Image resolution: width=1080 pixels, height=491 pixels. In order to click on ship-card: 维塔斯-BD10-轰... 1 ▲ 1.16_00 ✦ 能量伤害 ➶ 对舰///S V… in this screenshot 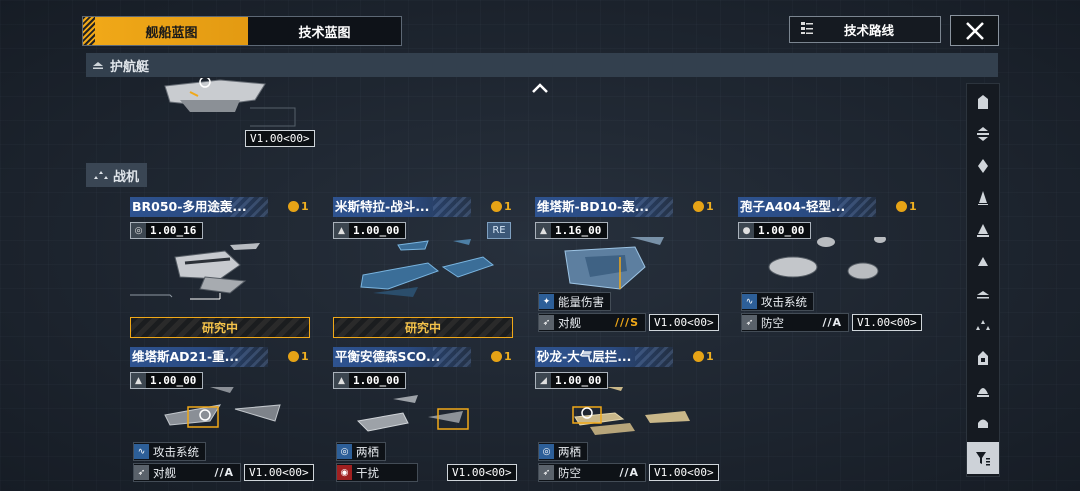, I will do `click(627, 267)`.